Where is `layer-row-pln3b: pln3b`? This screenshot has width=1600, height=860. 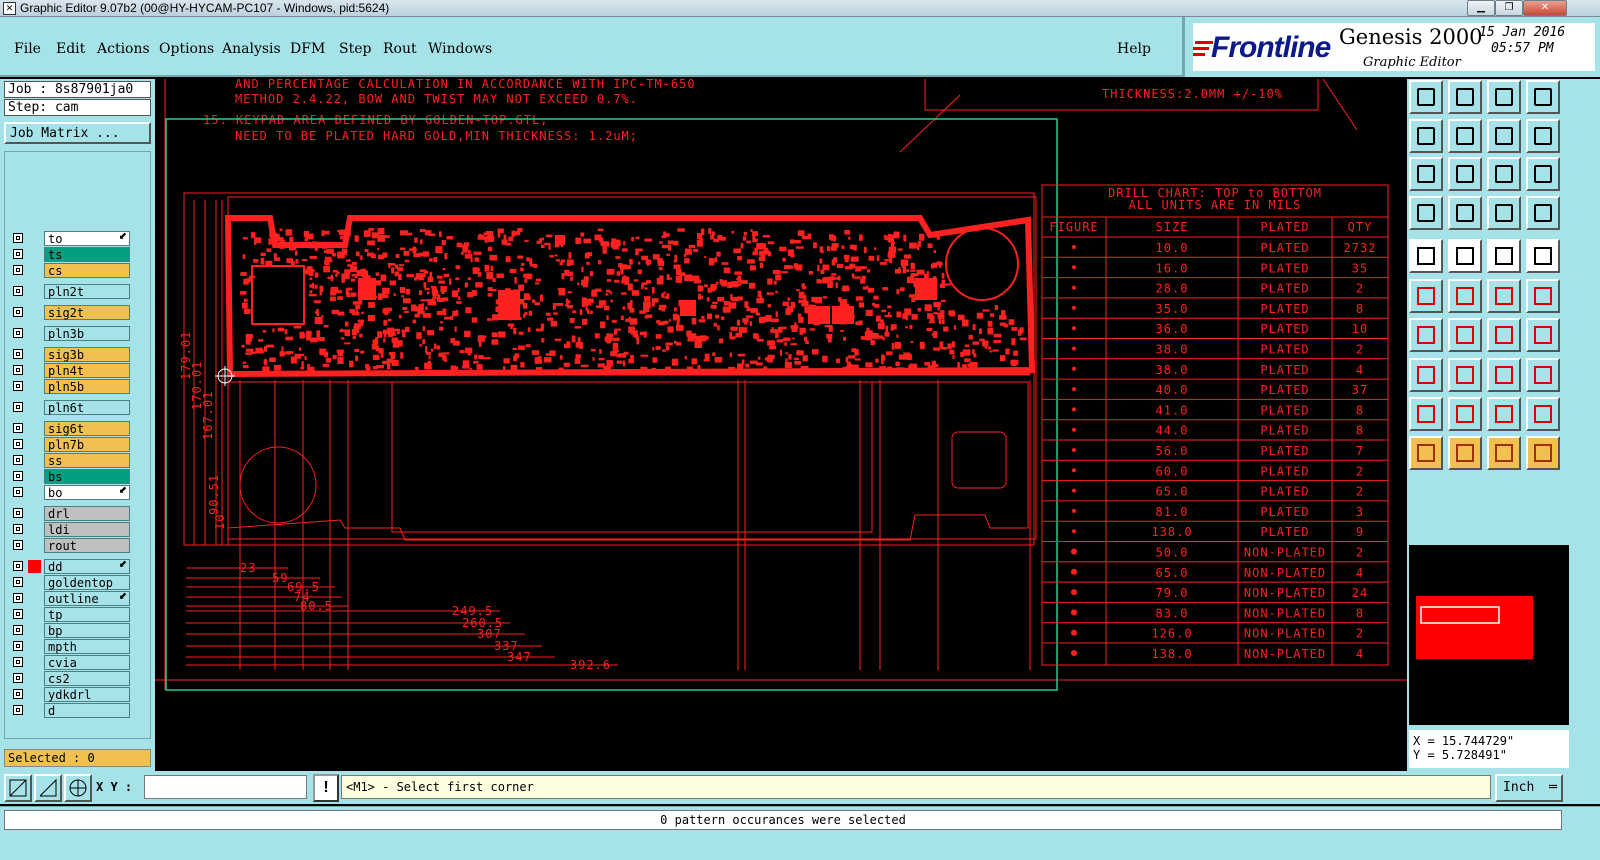 layer-row-pln3b: pln3b is located at coordinates (69, 333).